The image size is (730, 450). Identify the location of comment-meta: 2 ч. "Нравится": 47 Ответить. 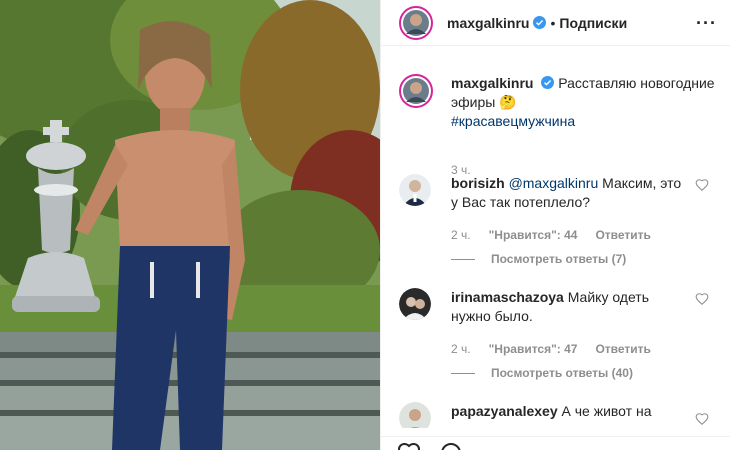
(551, 349).